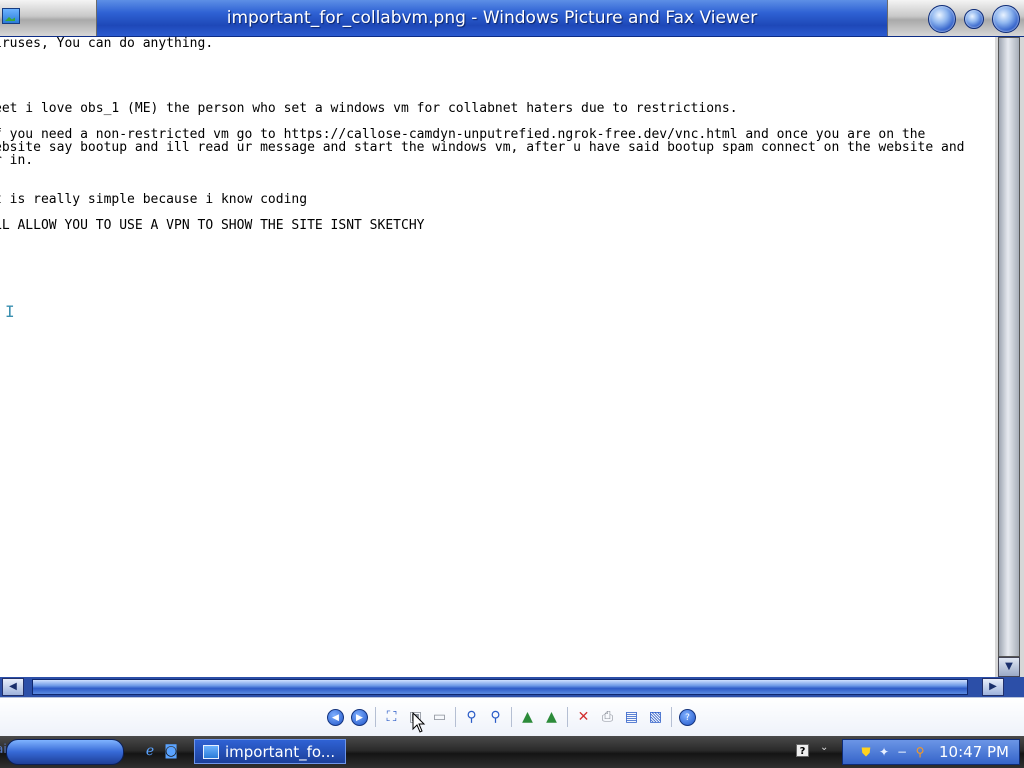 This screenshot has width=1024, height=768. Describe the element at coordinates (631, 717) in the screenshot. I see `copy-to-icon: ▤` at that location.